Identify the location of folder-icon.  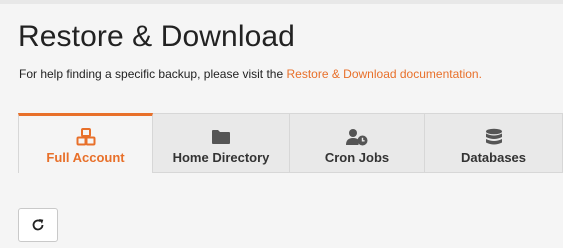
(221, 137).